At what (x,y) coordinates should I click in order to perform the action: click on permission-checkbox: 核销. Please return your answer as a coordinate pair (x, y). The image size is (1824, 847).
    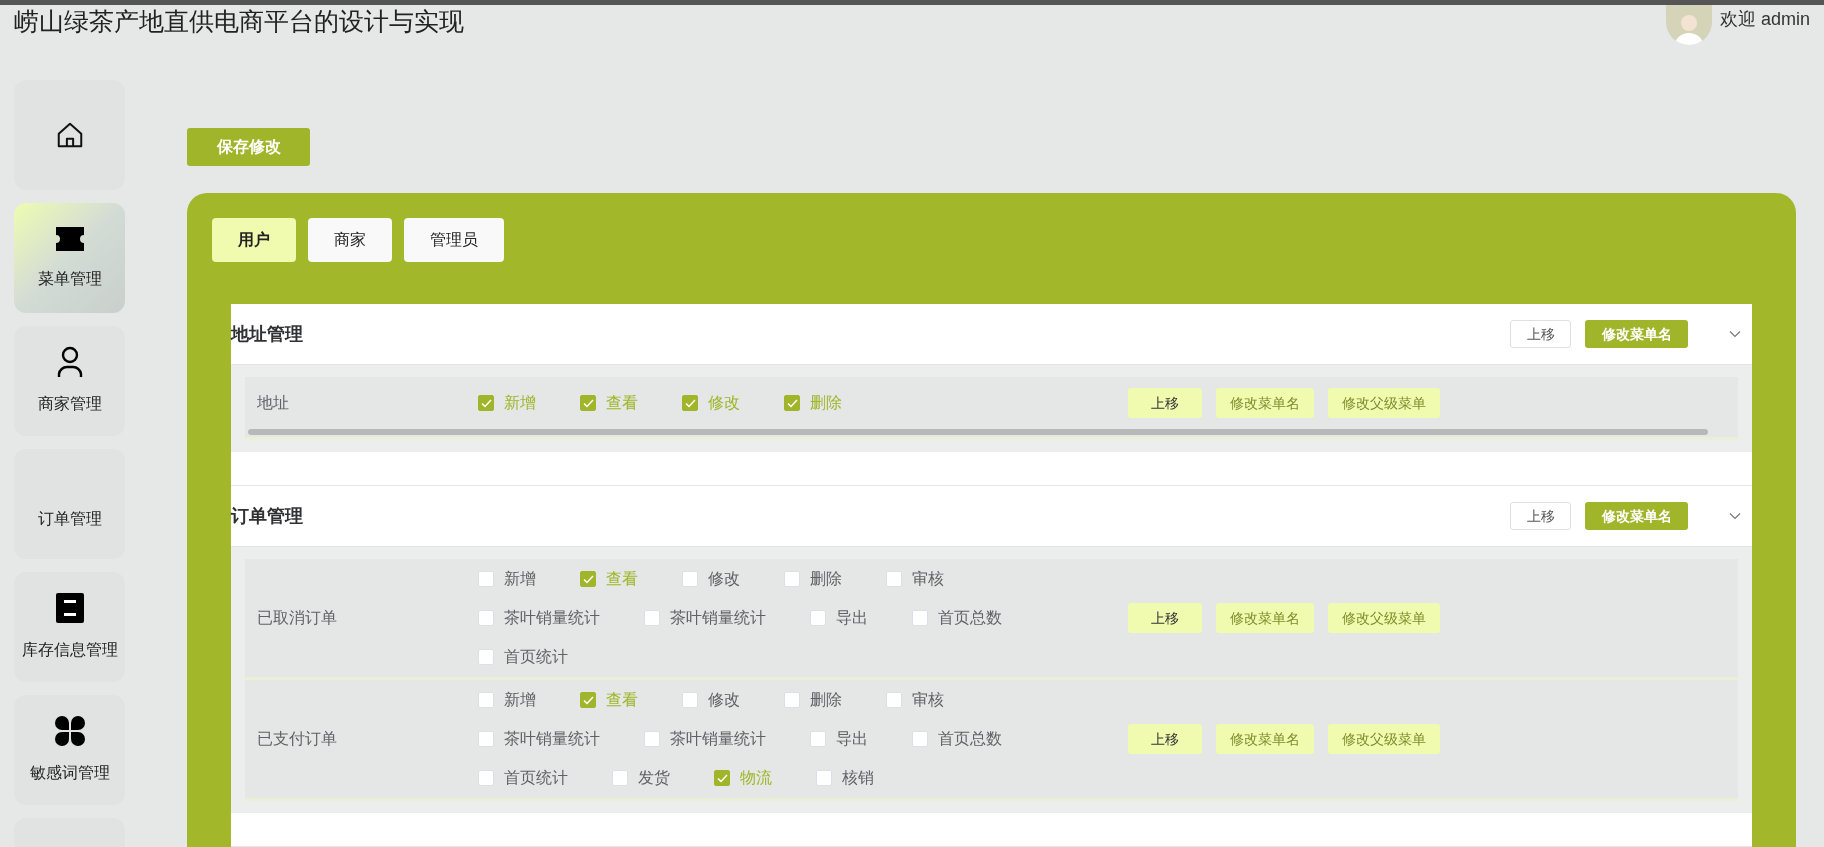
    Looking at the image, I should click on (845, 778).